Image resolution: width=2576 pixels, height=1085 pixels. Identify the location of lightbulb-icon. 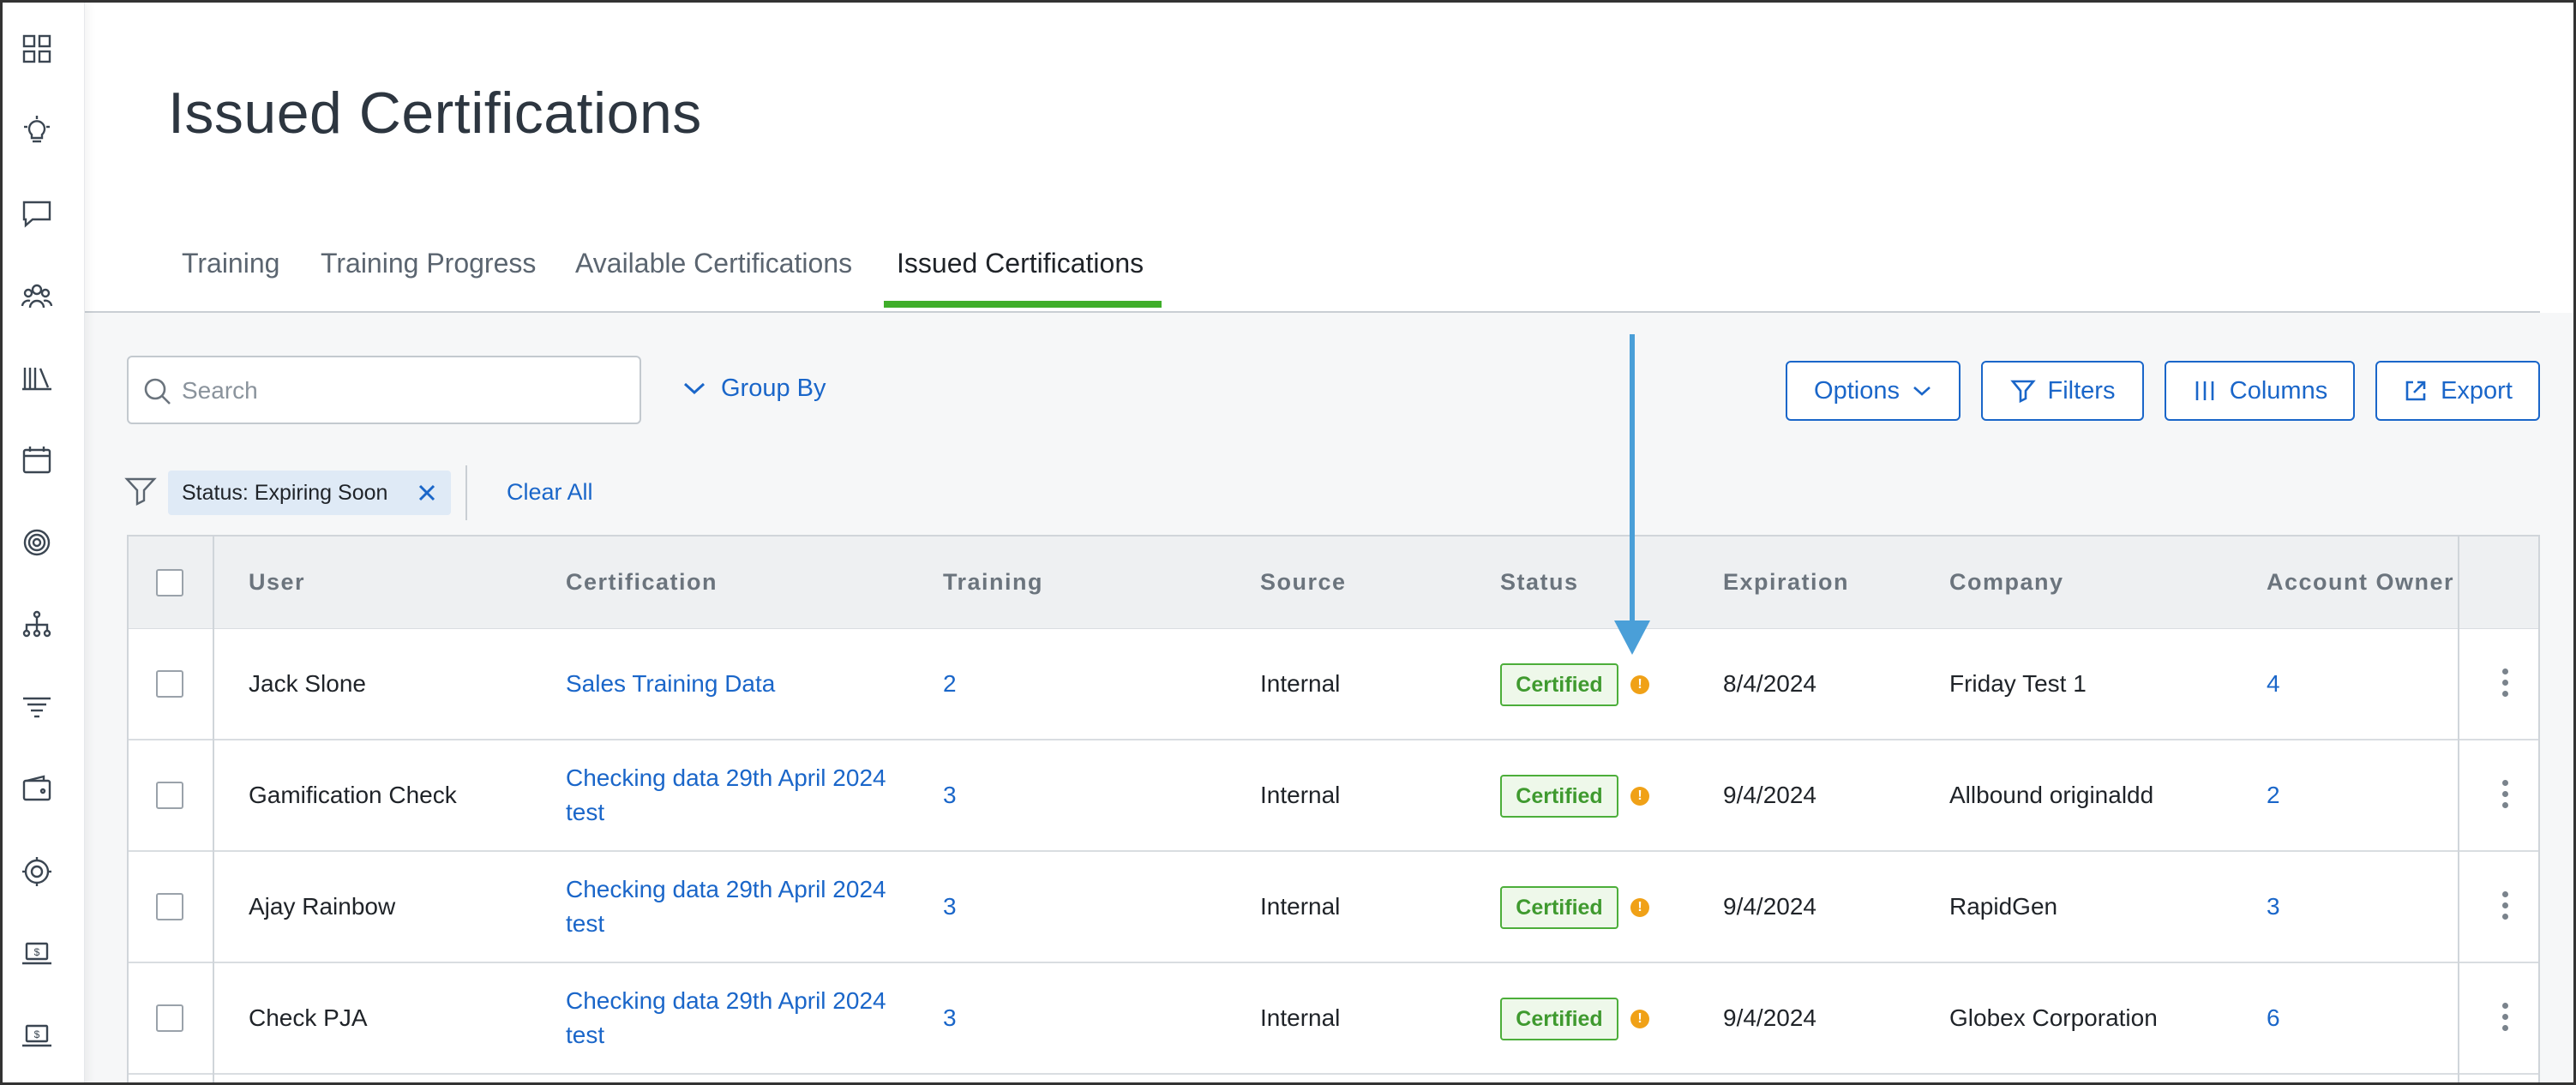
(37, 131).